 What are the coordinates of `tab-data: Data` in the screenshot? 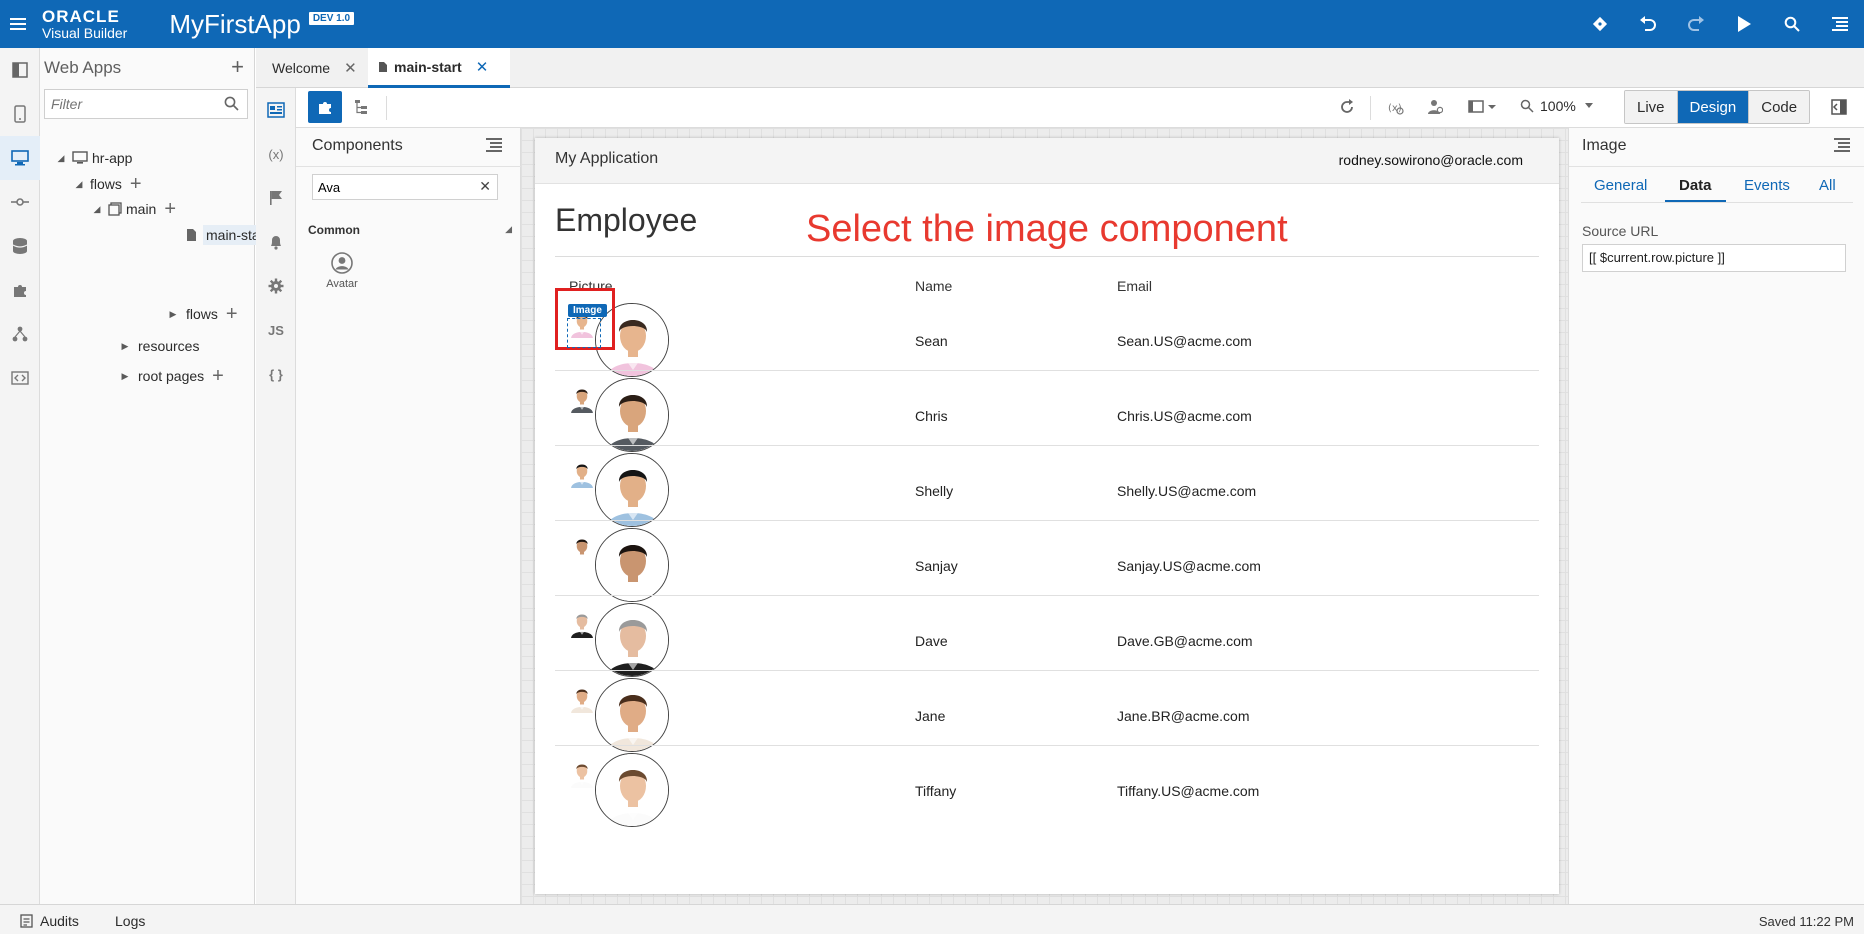 It's located at (1695, 190).